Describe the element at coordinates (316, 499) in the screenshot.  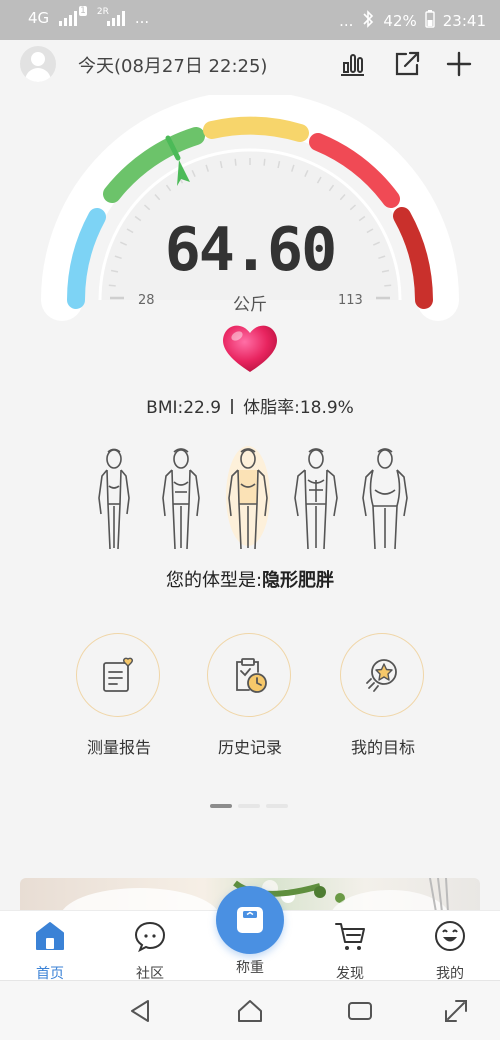
I see `body-figure-muscular` at that location.